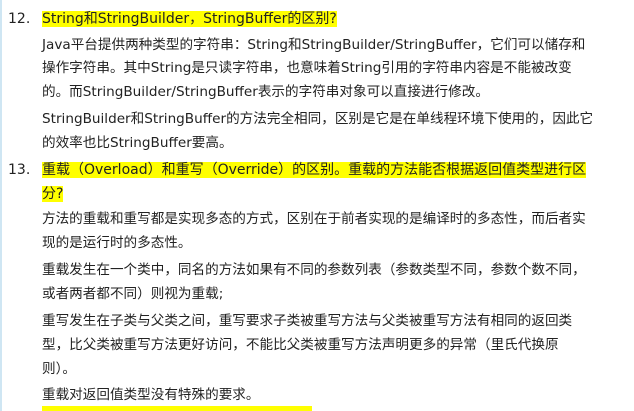 This screenshot has width=634, height=411. Describe the element at coordinates (314, 270) in the screenshot. I see `answer-line: 重载发生在一个类中，同名的方法如果有不同的参数列表（参数类型不同，参数个数不同，` at that location.